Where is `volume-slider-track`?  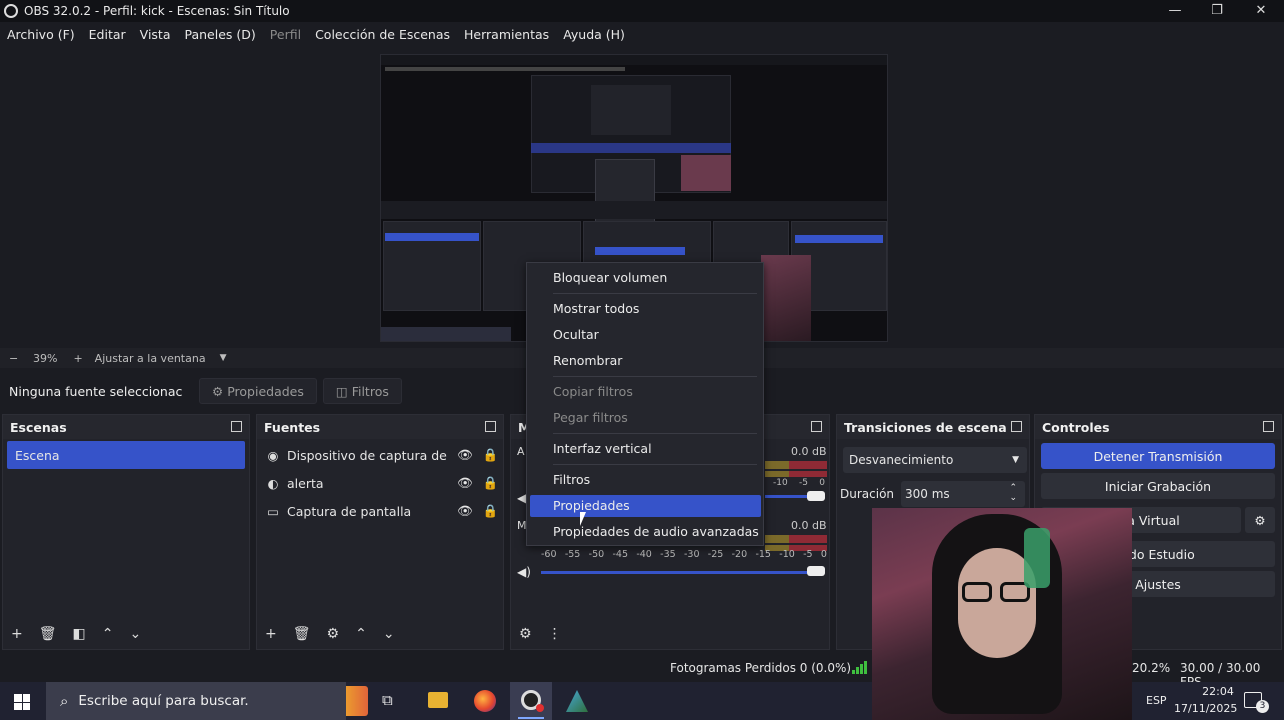 volume-slider-track is located at coordinates (674, 572).